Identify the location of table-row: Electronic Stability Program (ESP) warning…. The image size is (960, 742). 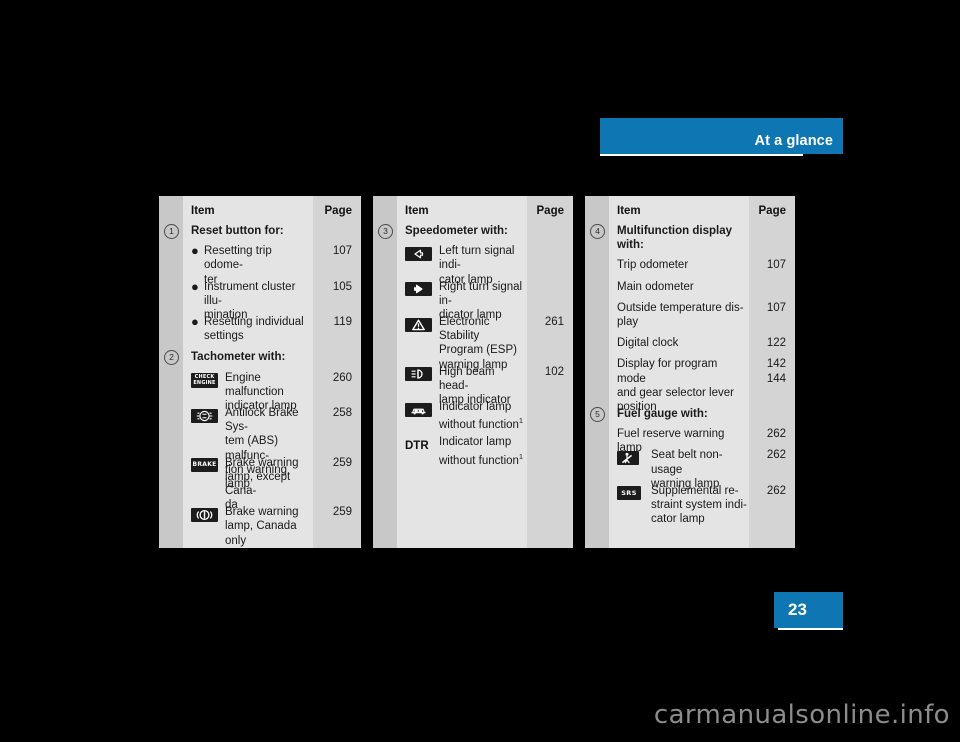
(462, 341).